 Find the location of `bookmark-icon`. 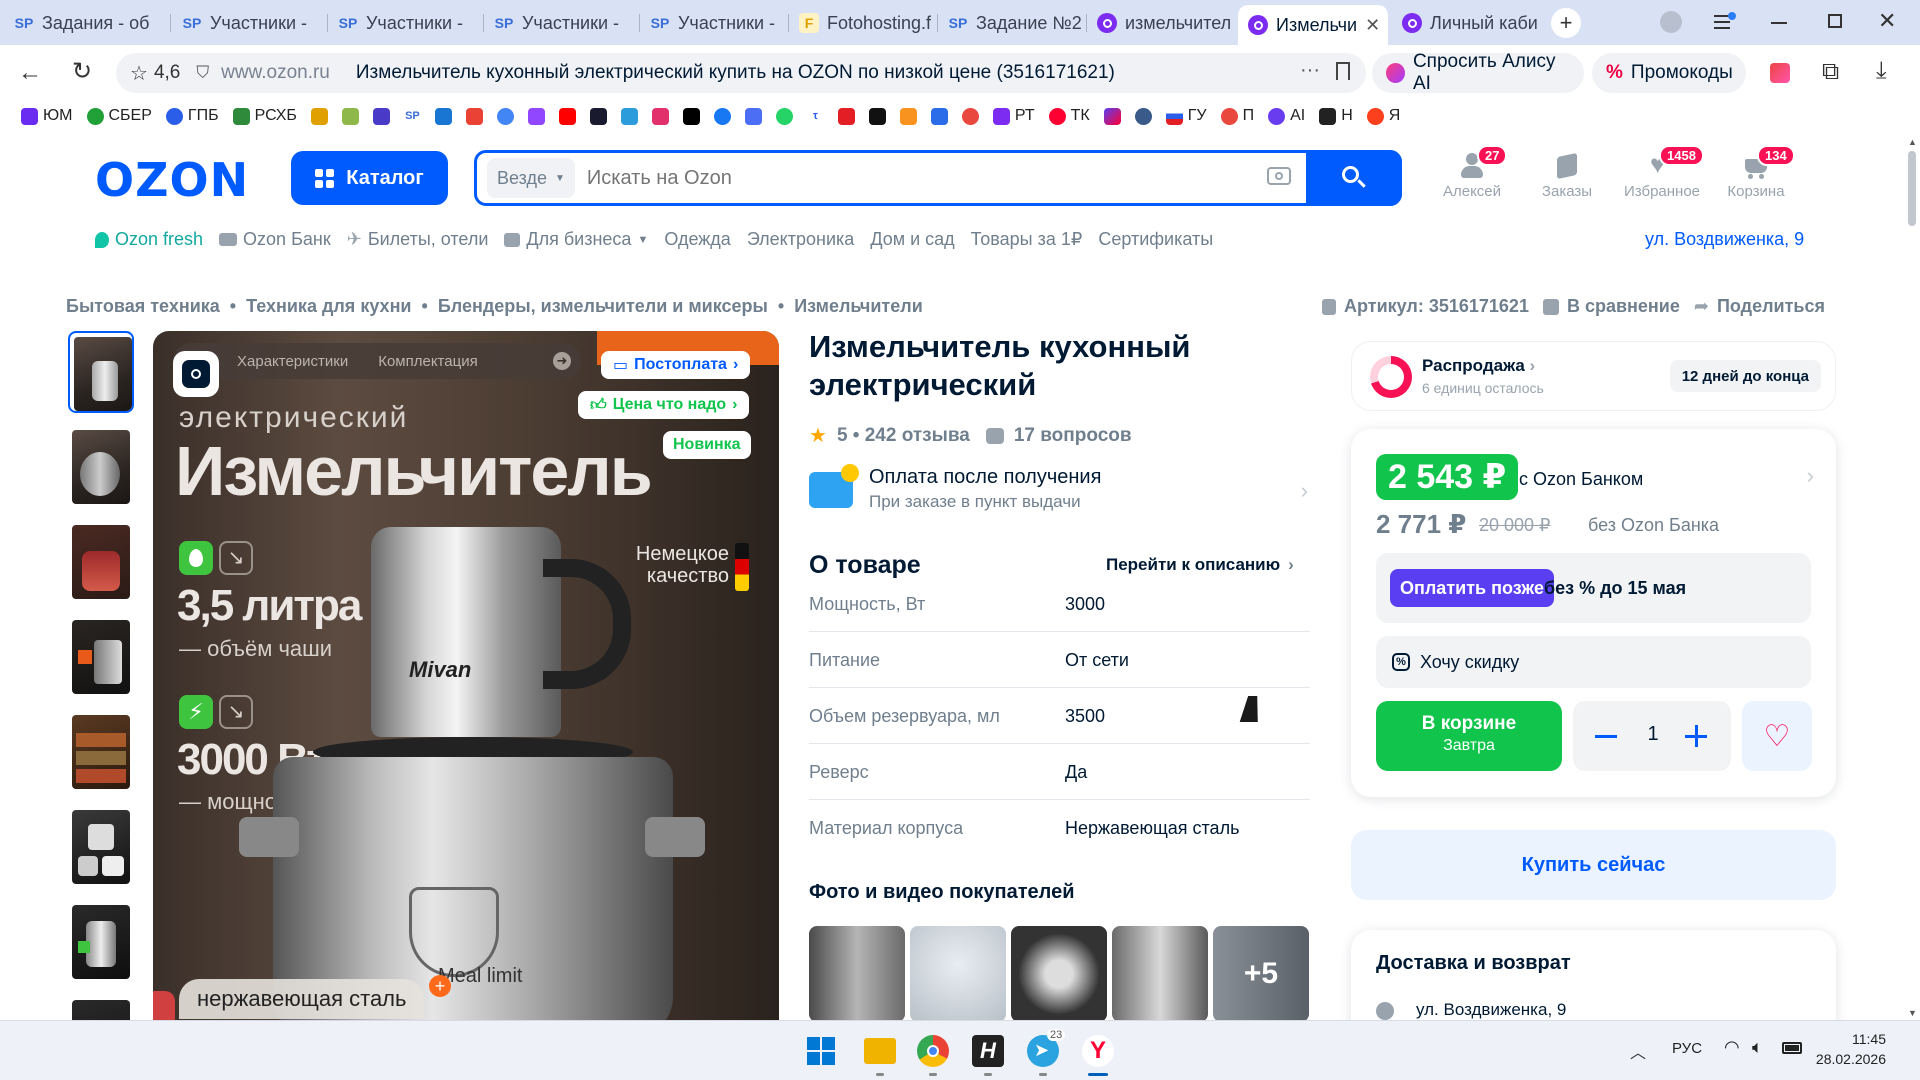

bookmark-icon is located at coordinates (1343, 71).